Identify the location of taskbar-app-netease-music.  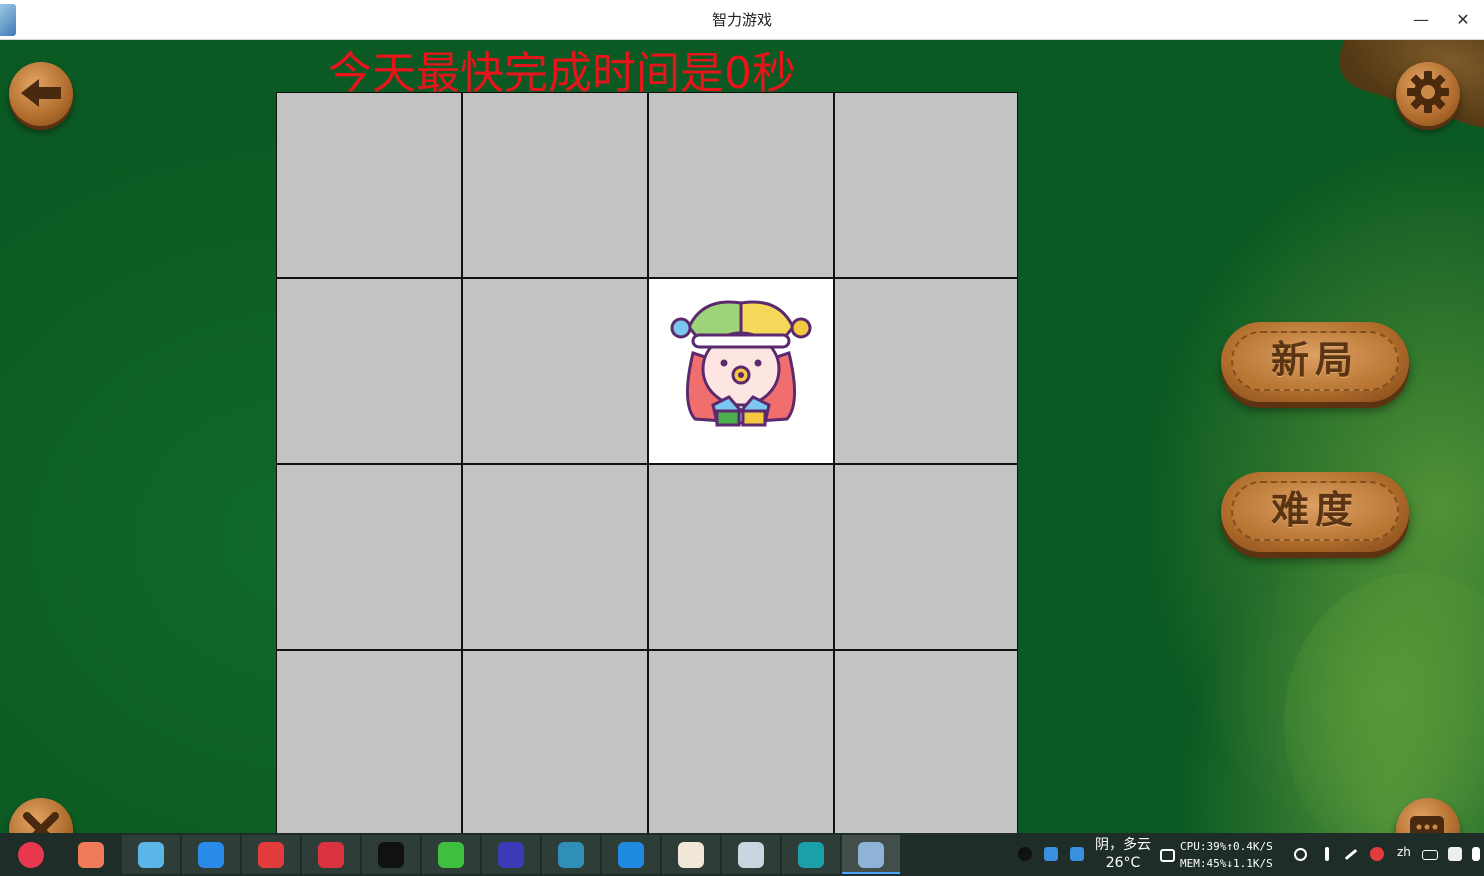
(271, 854).